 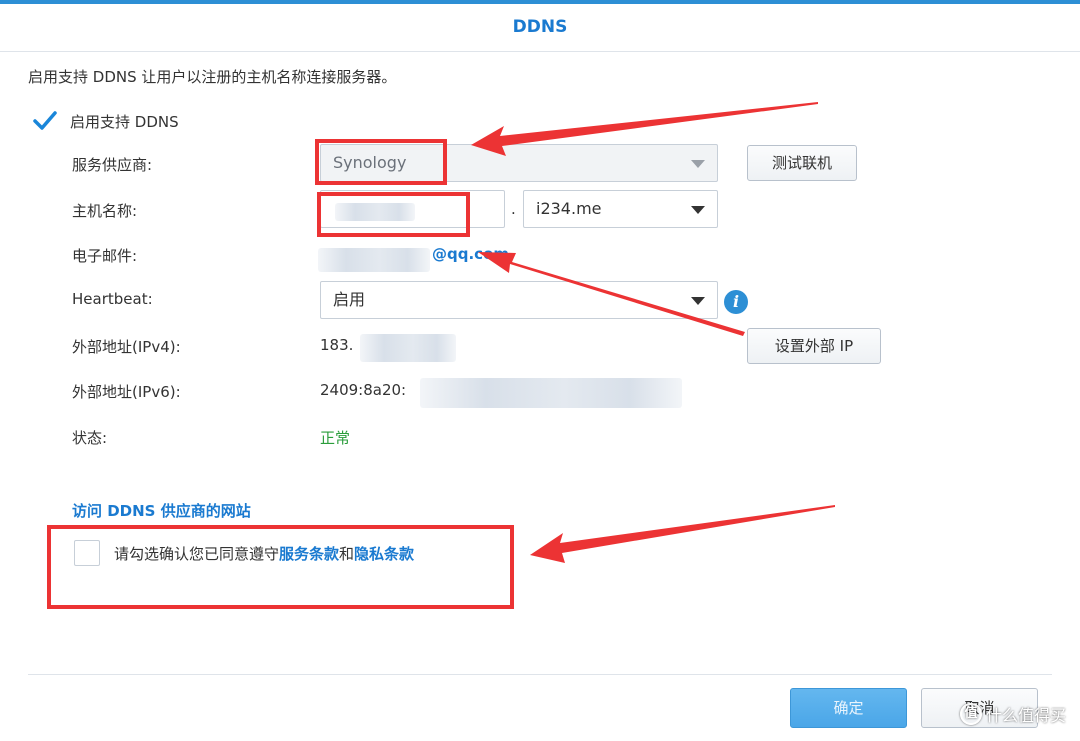 What do you see at coordinates (408, 348) in the screenshot?
I see `redacted-ipv4` at bounding box center [408, 348].